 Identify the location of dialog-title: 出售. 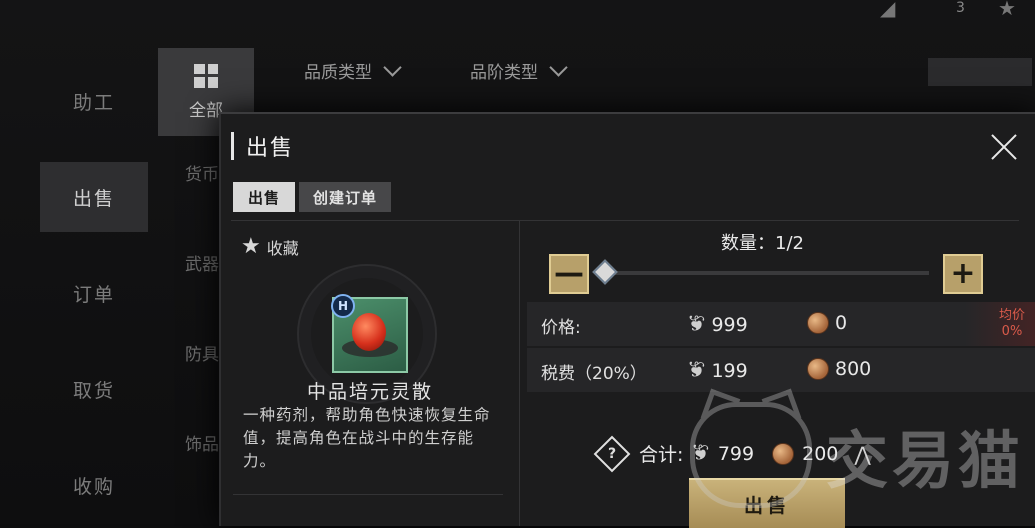
(263, 146).